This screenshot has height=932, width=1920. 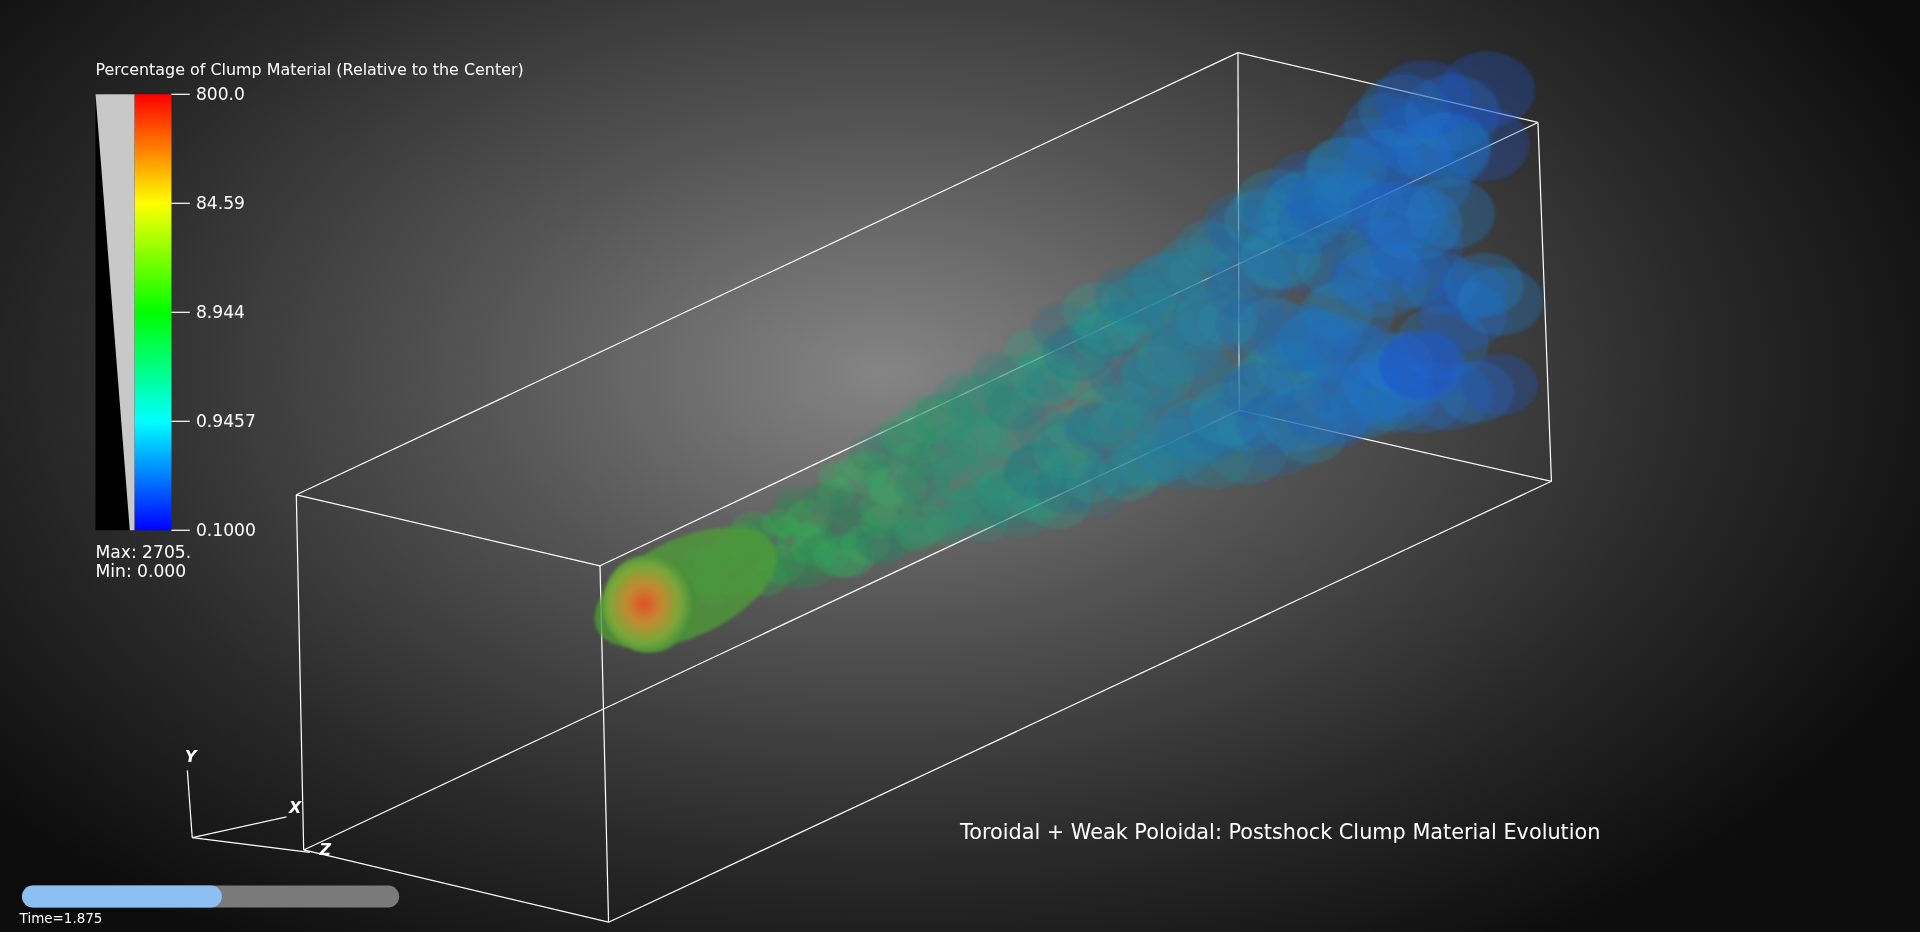 I want to click on plot-title: Toroidal + Weak Poloidal: Postshock Clump Material Evolution, so click(x=1280, y=831).